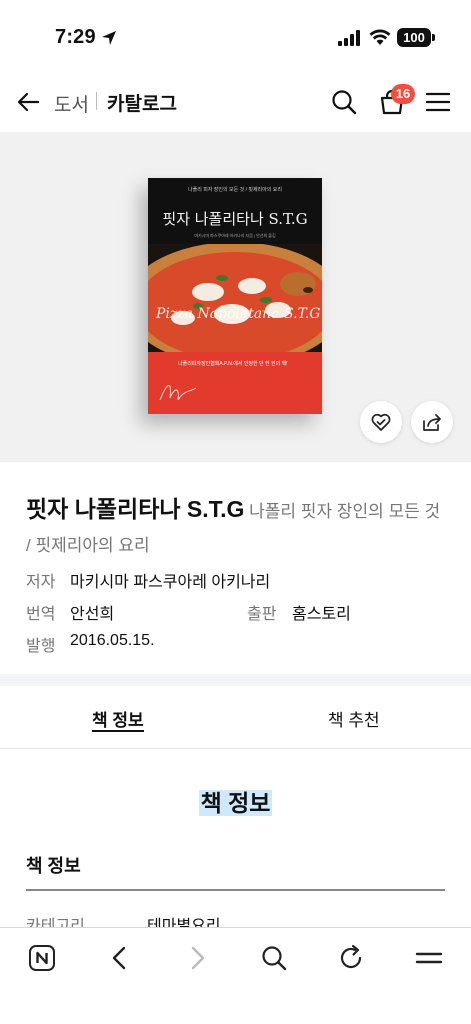 The image size is (471, 1024). Describe the element at coordinates (142, 102) in the screenshot. I see `breadcrumb-current: 카탈로그` at that location.